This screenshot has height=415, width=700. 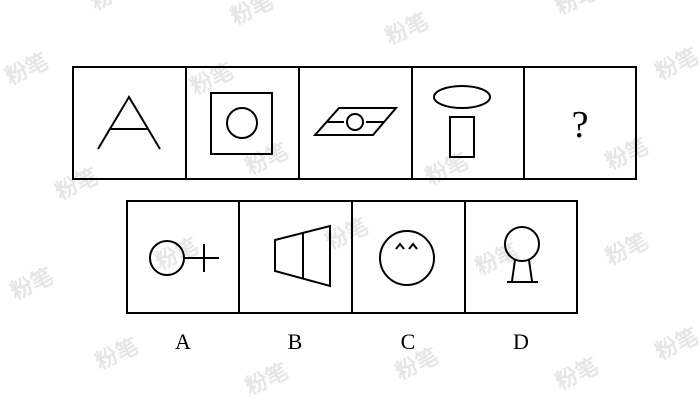 I want to click on question-mark: ?, so click(x=580, y=125).